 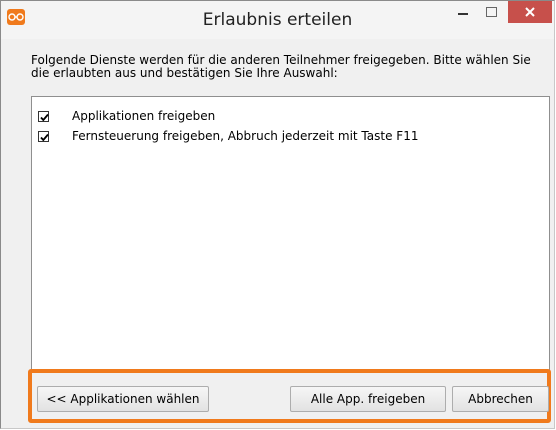 I want to click on checkbox-share-applications, so click(x=43, y=116).